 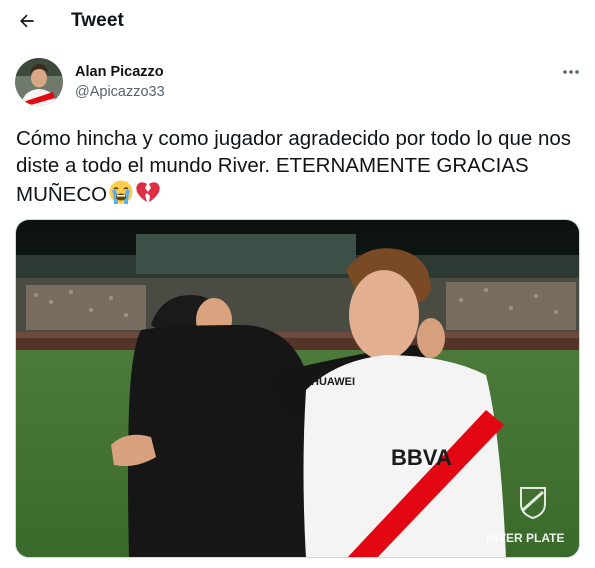 I want to click on page-title: Tweet, so click(x=97, y=20).